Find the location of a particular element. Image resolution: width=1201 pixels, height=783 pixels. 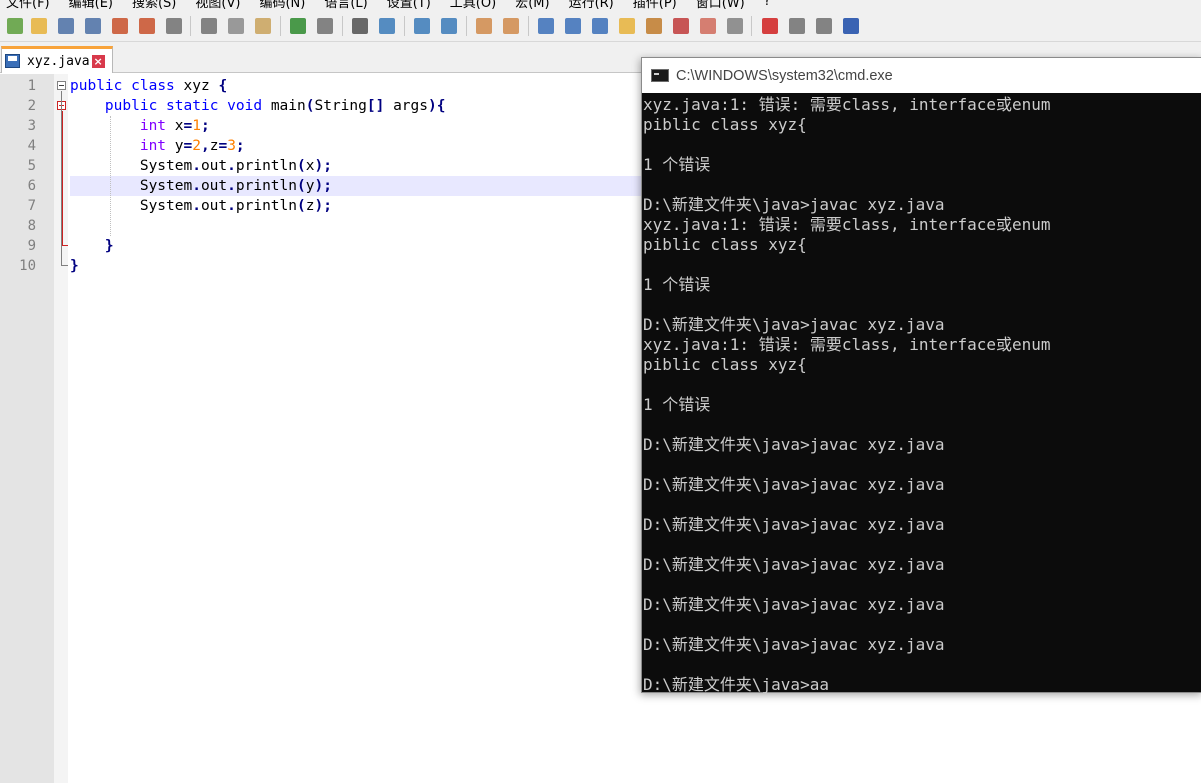

zoom-out-icon is located at coordinates (449, 26).